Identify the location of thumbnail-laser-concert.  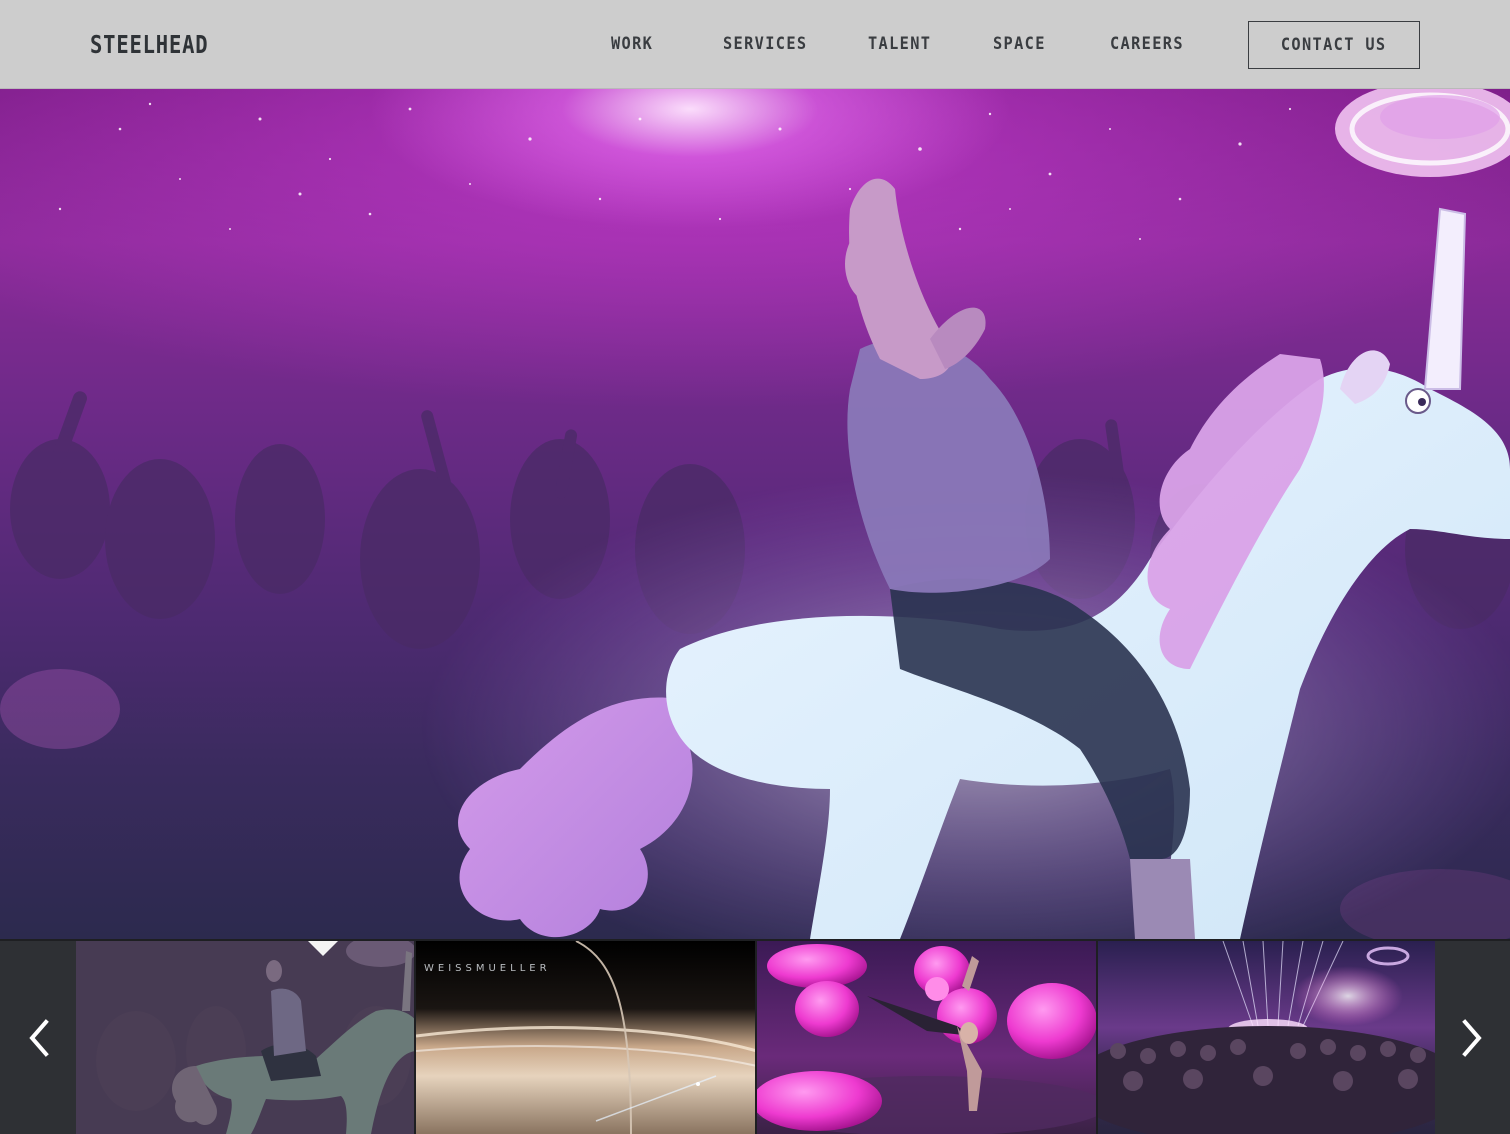
(1266, 1037).